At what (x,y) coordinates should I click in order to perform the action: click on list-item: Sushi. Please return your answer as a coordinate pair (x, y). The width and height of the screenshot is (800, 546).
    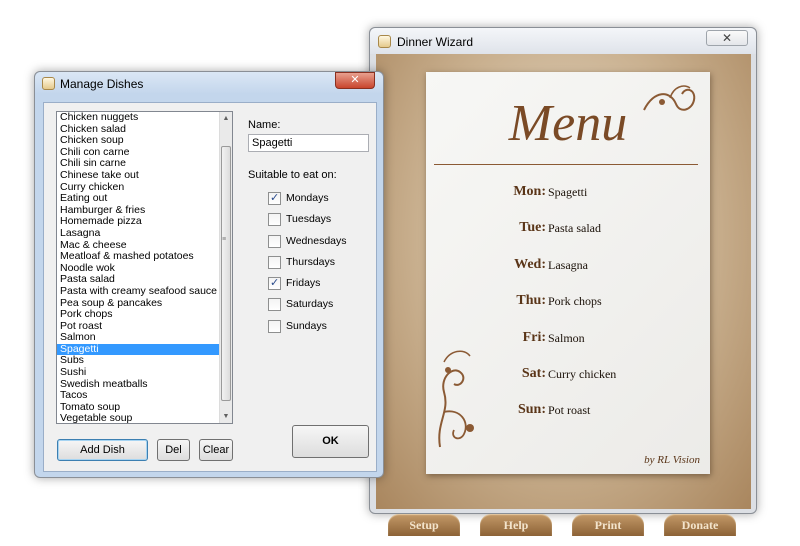
    Looking at the image, I should click on (144, 372).